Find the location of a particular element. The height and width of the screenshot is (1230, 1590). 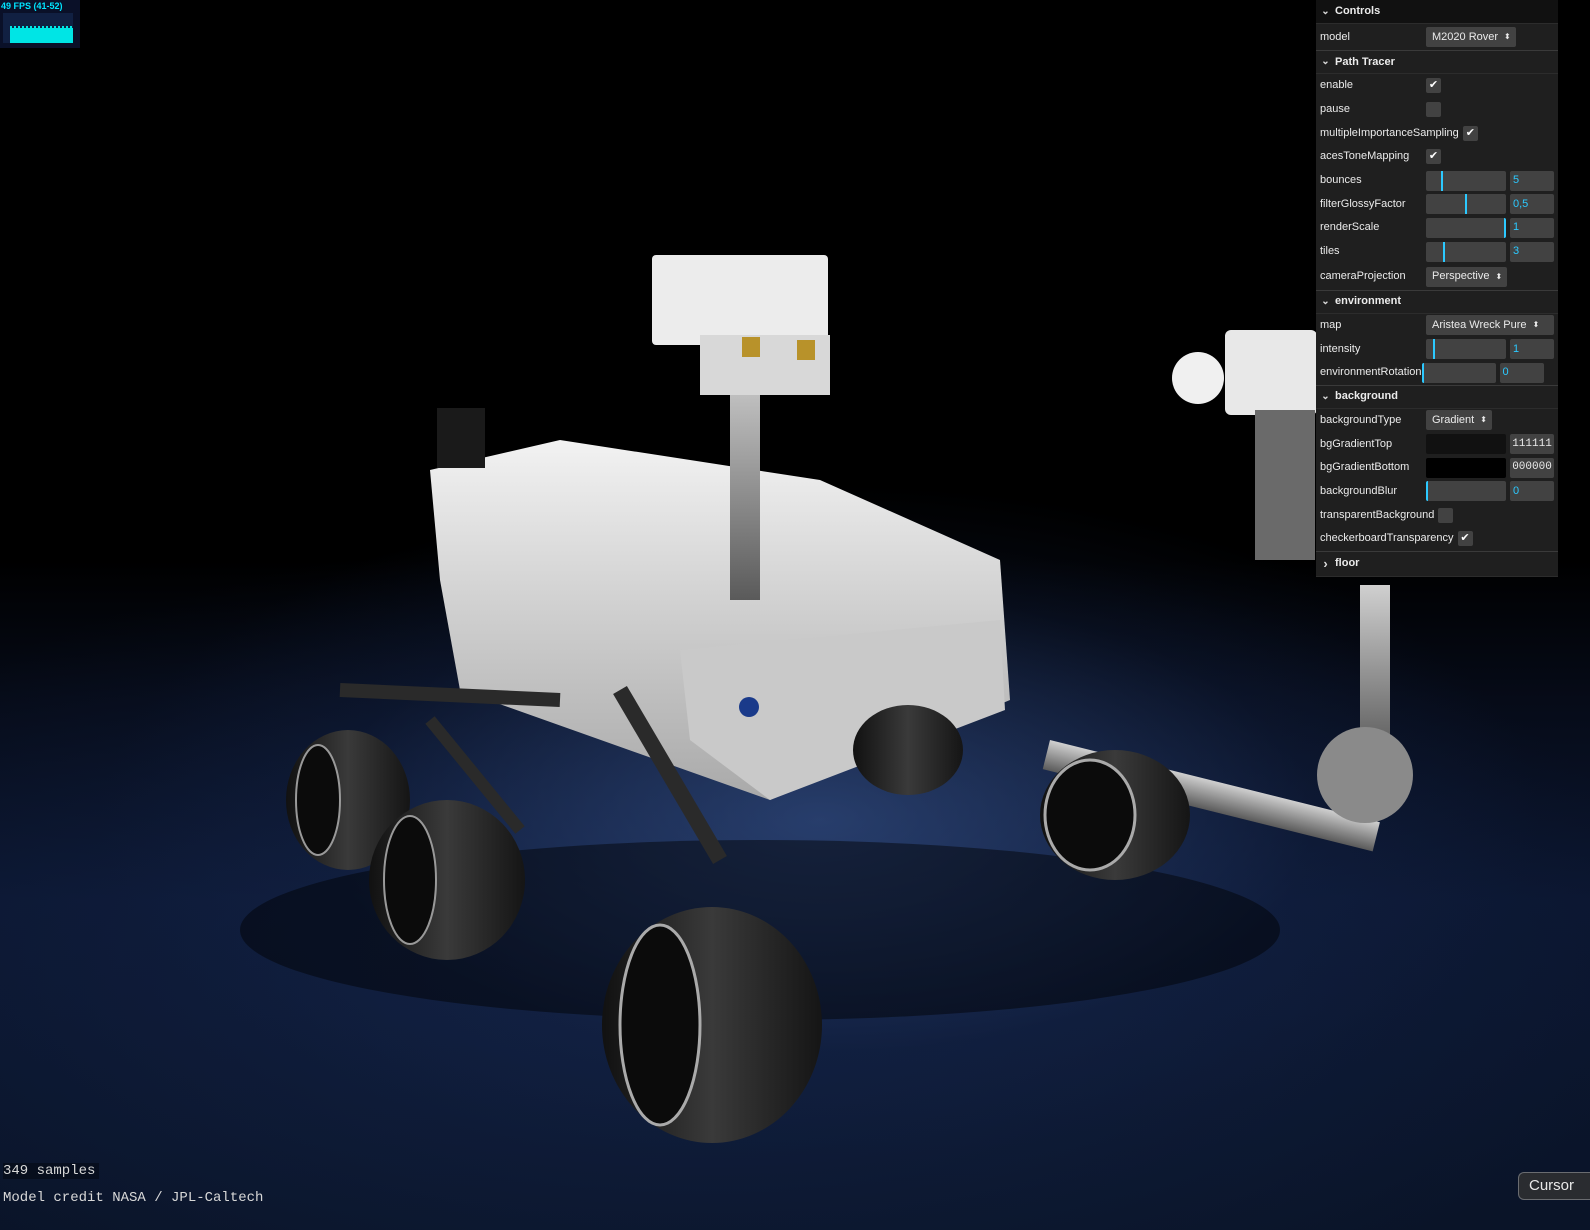

background-title: background is located at coordinates (1366, 396).